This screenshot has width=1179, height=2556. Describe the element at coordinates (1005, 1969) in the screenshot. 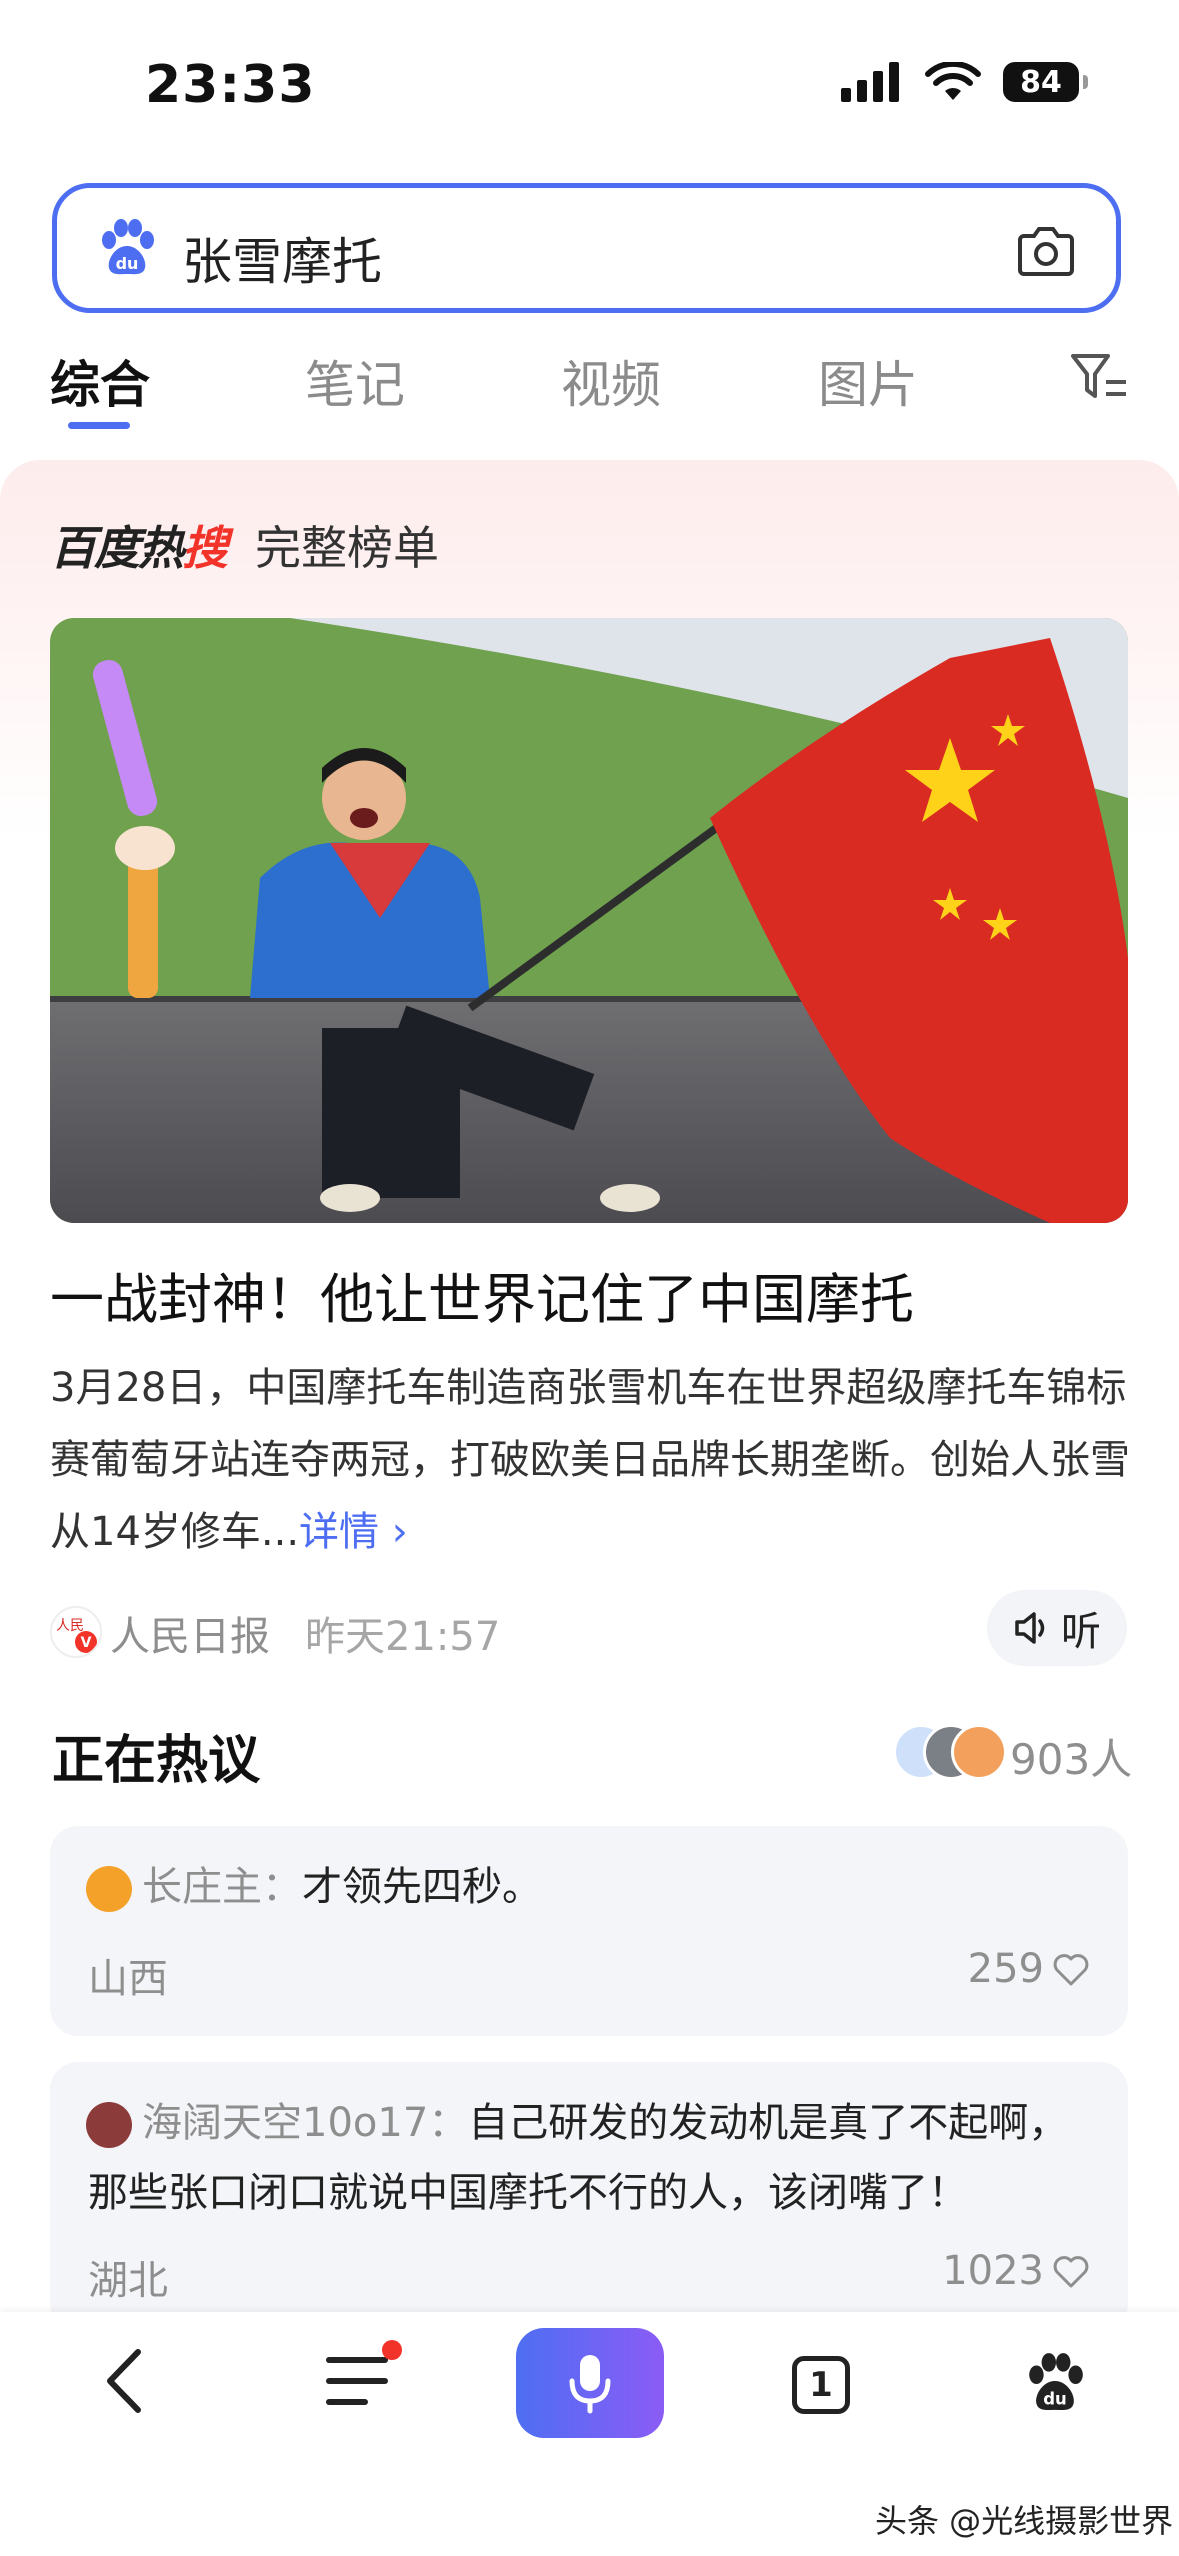

I see `like-count: 259` at that location.